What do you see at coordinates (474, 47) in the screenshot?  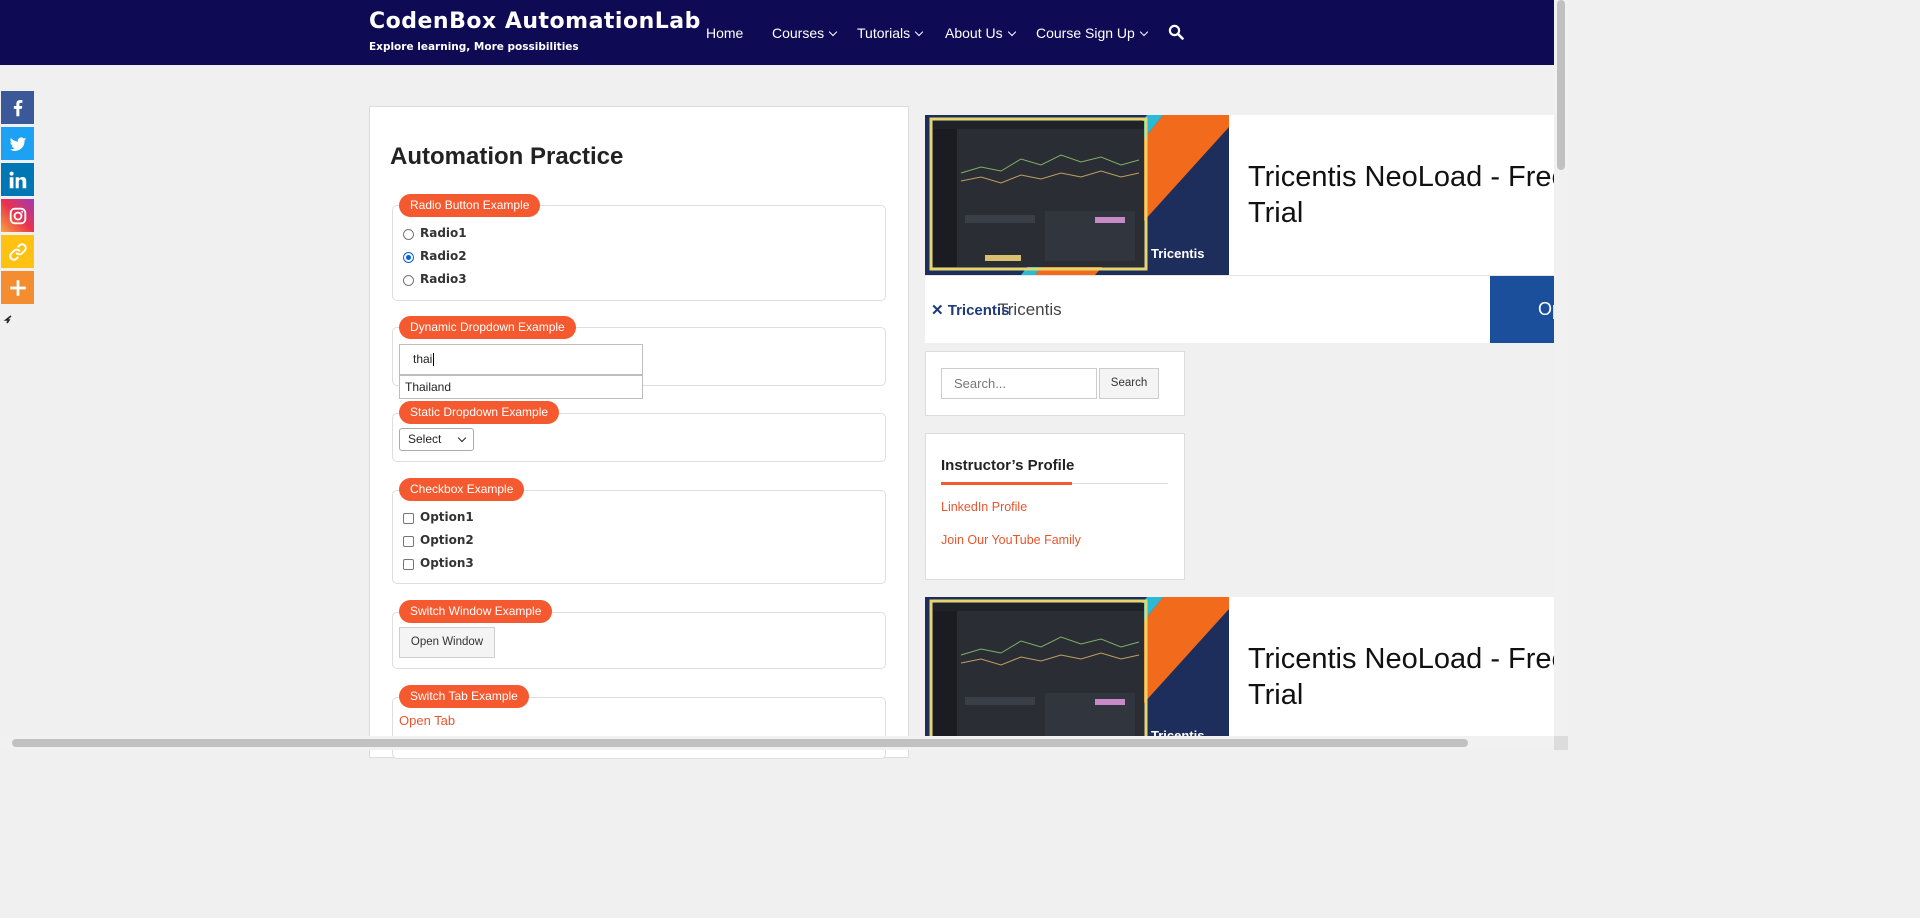 I see `site-tagline: Explore learning, More possibilities` at bounding box center [474, 47].